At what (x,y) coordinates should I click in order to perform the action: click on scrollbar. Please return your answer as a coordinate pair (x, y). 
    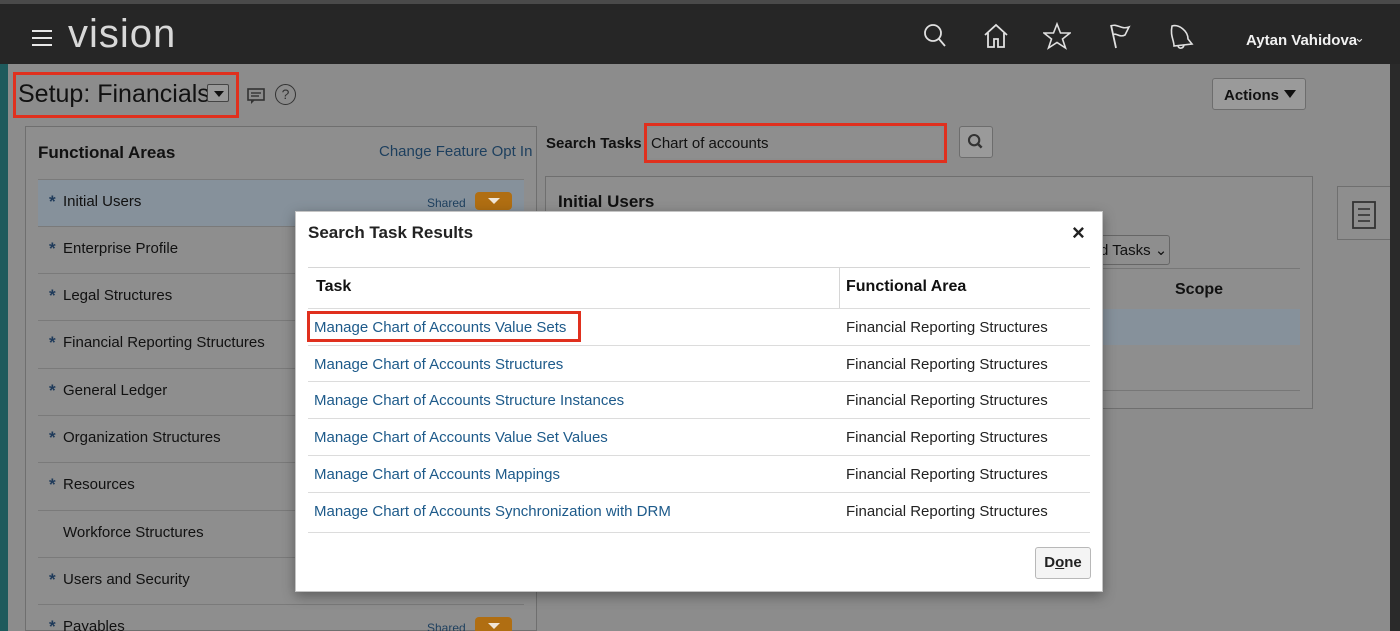
    Looking at the image, I should click on (1395, 347).